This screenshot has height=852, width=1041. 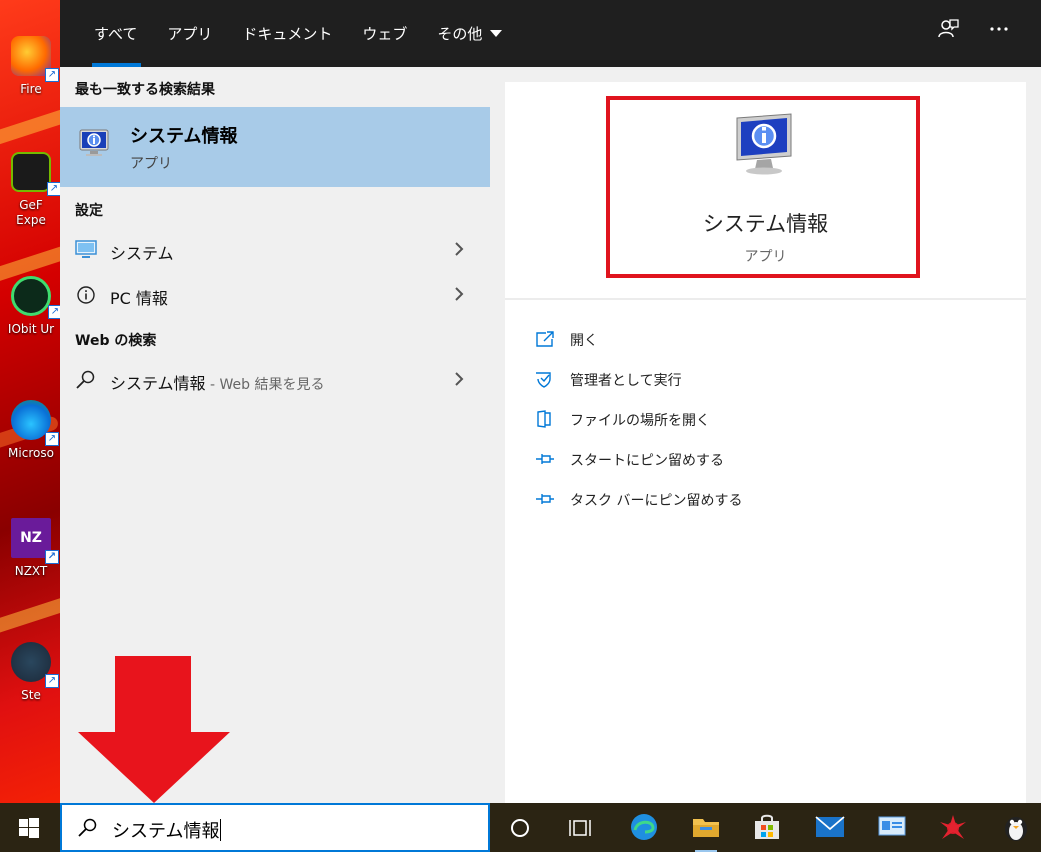 What do you see at coordinates (545, 459) in the screenshot?
I see `pin-icon` at bounding box center [545, 459].